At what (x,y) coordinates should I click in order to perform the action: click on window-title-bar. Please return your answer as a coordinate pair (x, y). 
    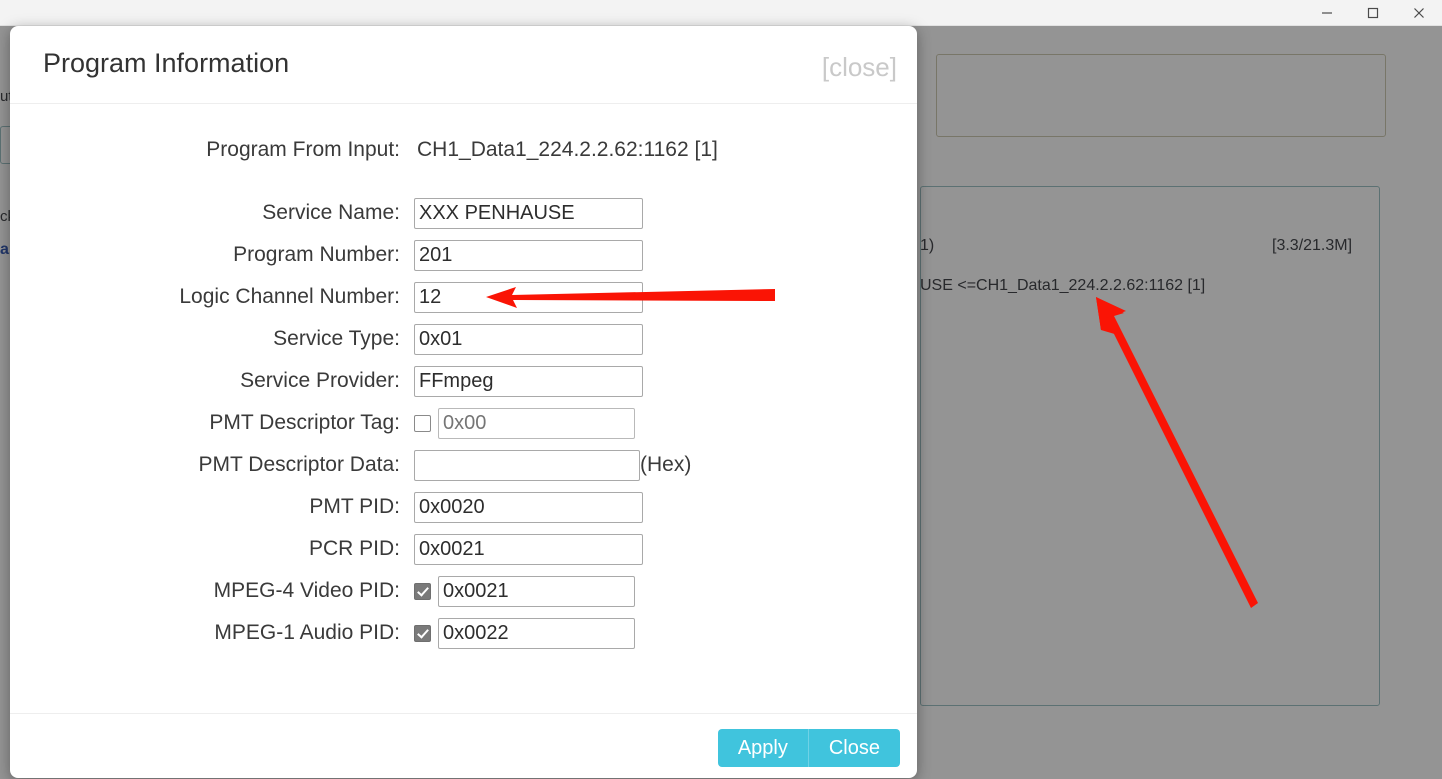
    Looking at the image, I should click on (721, 13).